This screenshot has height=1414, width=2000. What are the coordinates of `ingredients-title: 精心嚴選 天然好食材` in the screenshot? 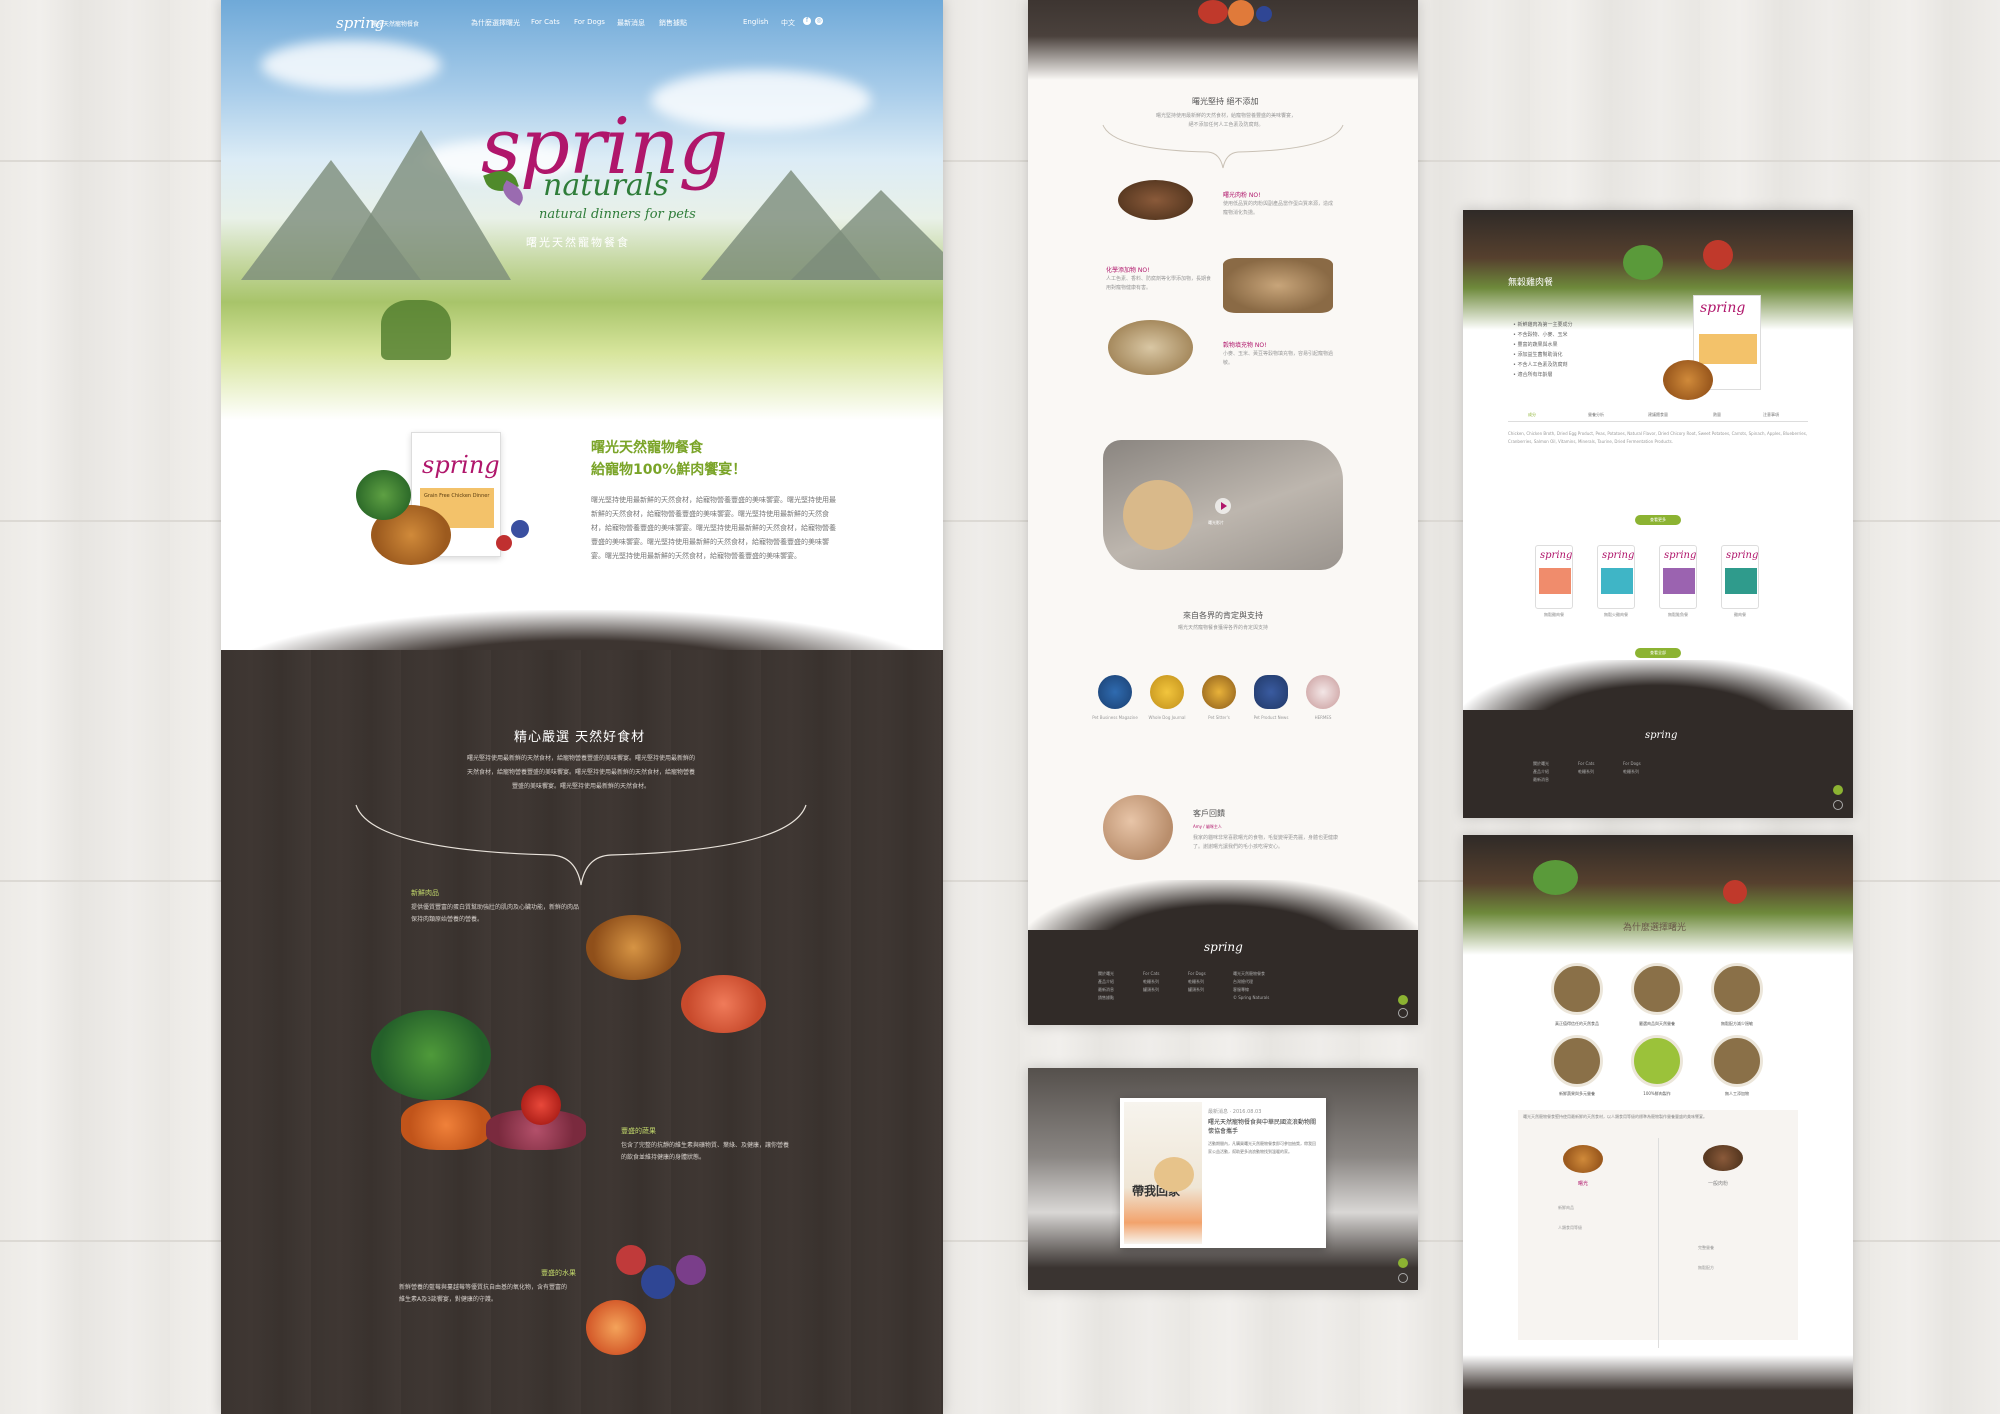 It's located at (580, 737).